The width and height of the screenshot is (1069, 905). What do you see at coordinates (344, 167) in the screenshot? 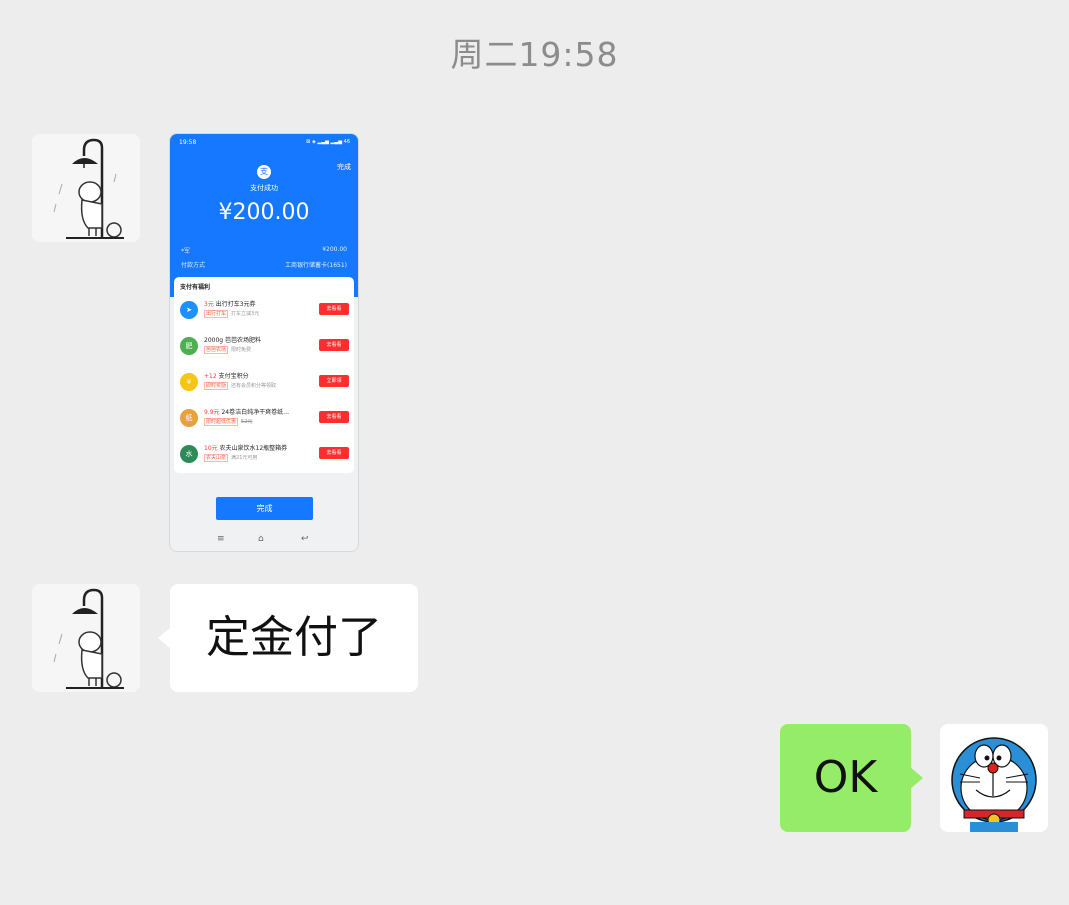
I see `done-link: 完成` at bounding box center [344, 167].